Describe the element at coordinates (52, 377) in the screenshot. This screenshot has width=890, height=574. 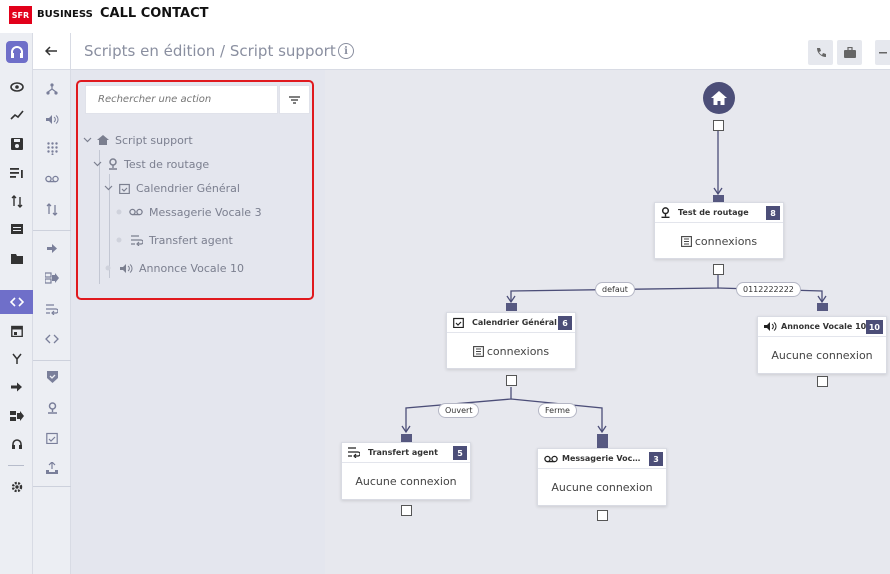
I see `shield-check-icon` at that location.